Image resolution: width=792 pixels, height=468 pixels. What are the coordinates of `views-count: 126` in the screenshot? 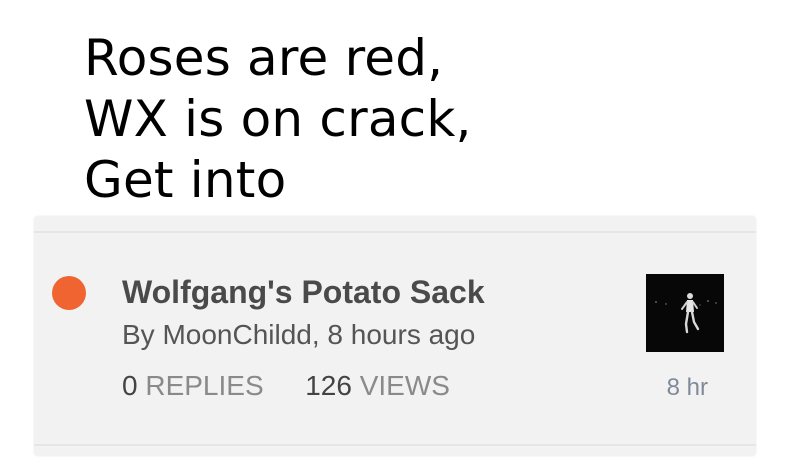 It's located at (328, 385).